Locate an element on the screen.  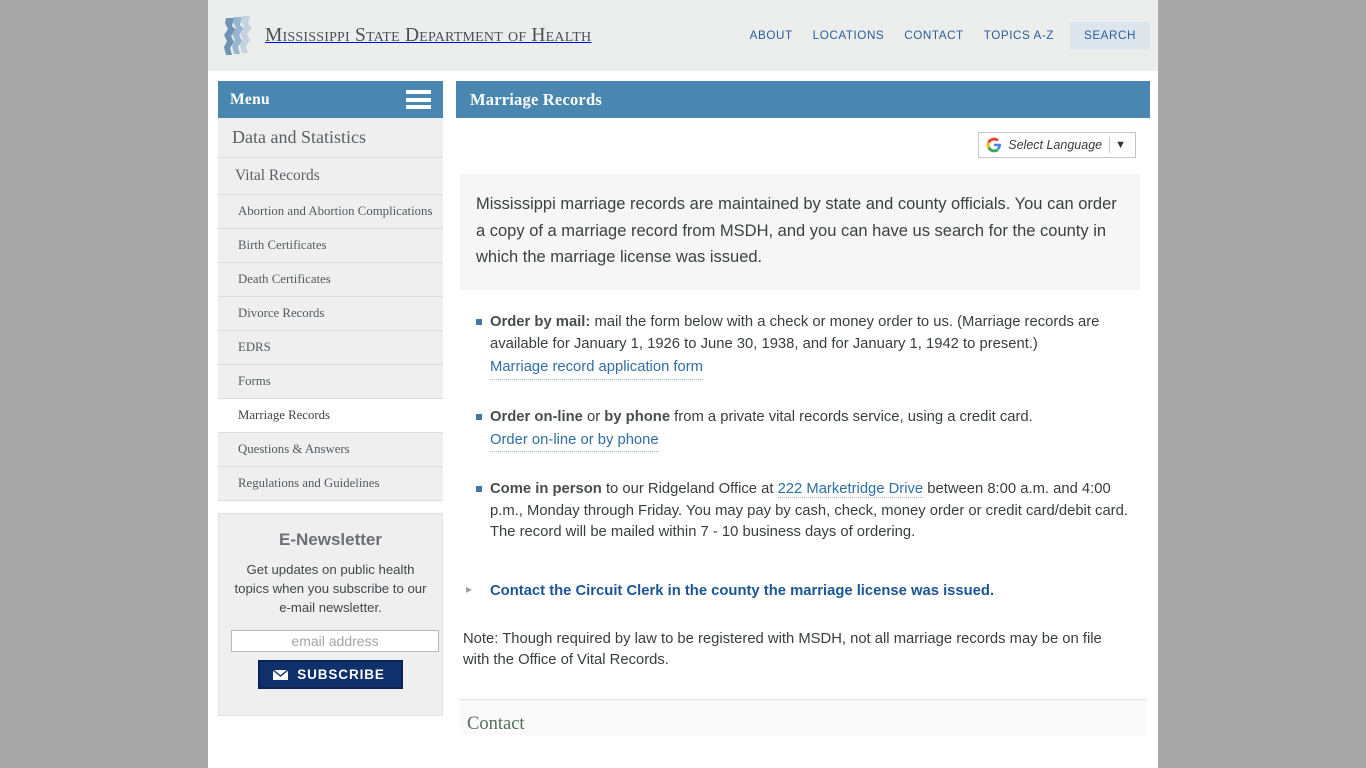
option-body-a: to our Ridgeland Office at is located at coordinates (689, 489).